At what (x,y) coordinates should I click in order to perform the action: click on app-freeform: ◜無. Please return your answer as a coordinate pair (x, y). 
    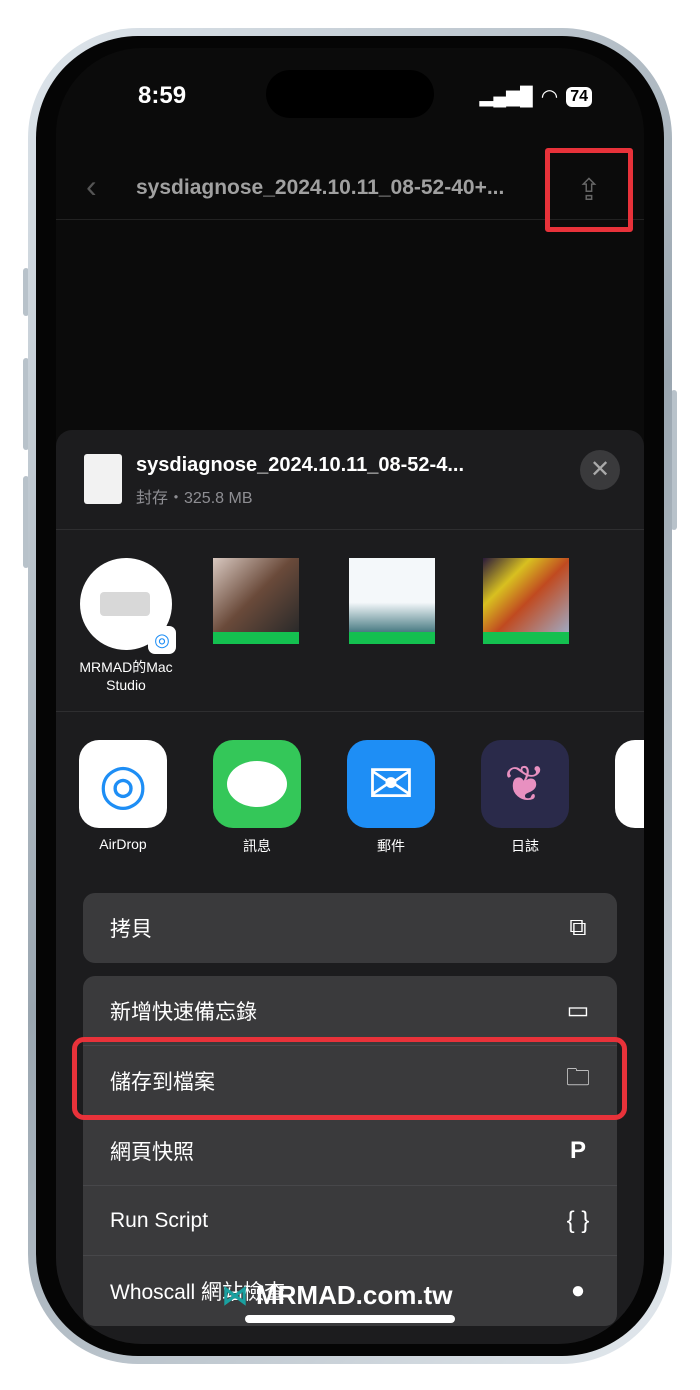
    Looking at the image, I should click on (628, 798).